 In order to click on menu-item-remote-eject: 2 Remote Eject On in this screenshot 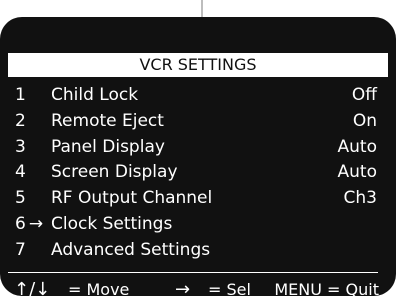, I will do `click(198, 122)`.